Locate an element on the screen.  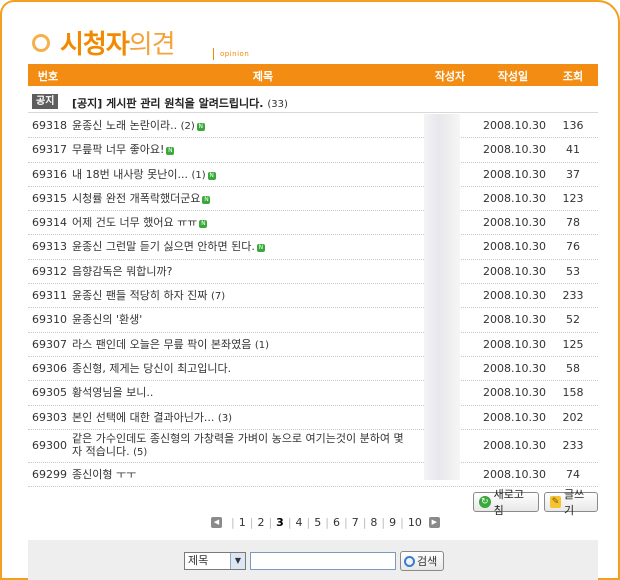
page-link-3: 3 is located at coordinates (280, 522).